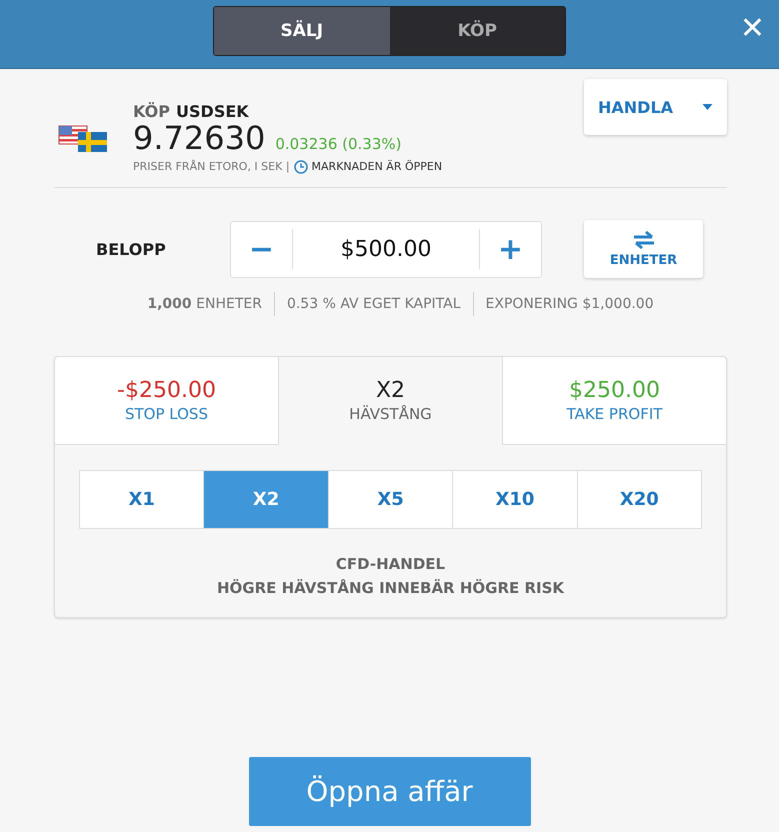 The image size is (779, 832). Describe the element at coordinates (570, 304) in the screenshot. I see `position-info: EXPONERING $1,000.00` at that location.